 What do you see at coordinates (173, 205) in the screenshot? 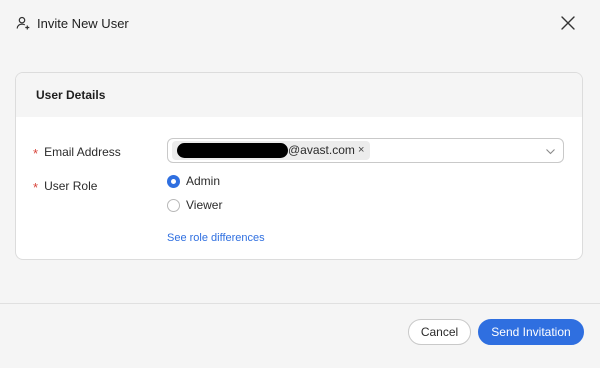
I see `radio-viewer` at bounding box center [173, 205].